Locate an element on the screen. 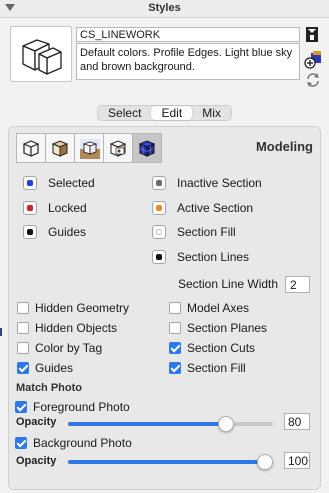 The image size is (329, 493). tab-mix: Mix is located at coordinates (211, 113).